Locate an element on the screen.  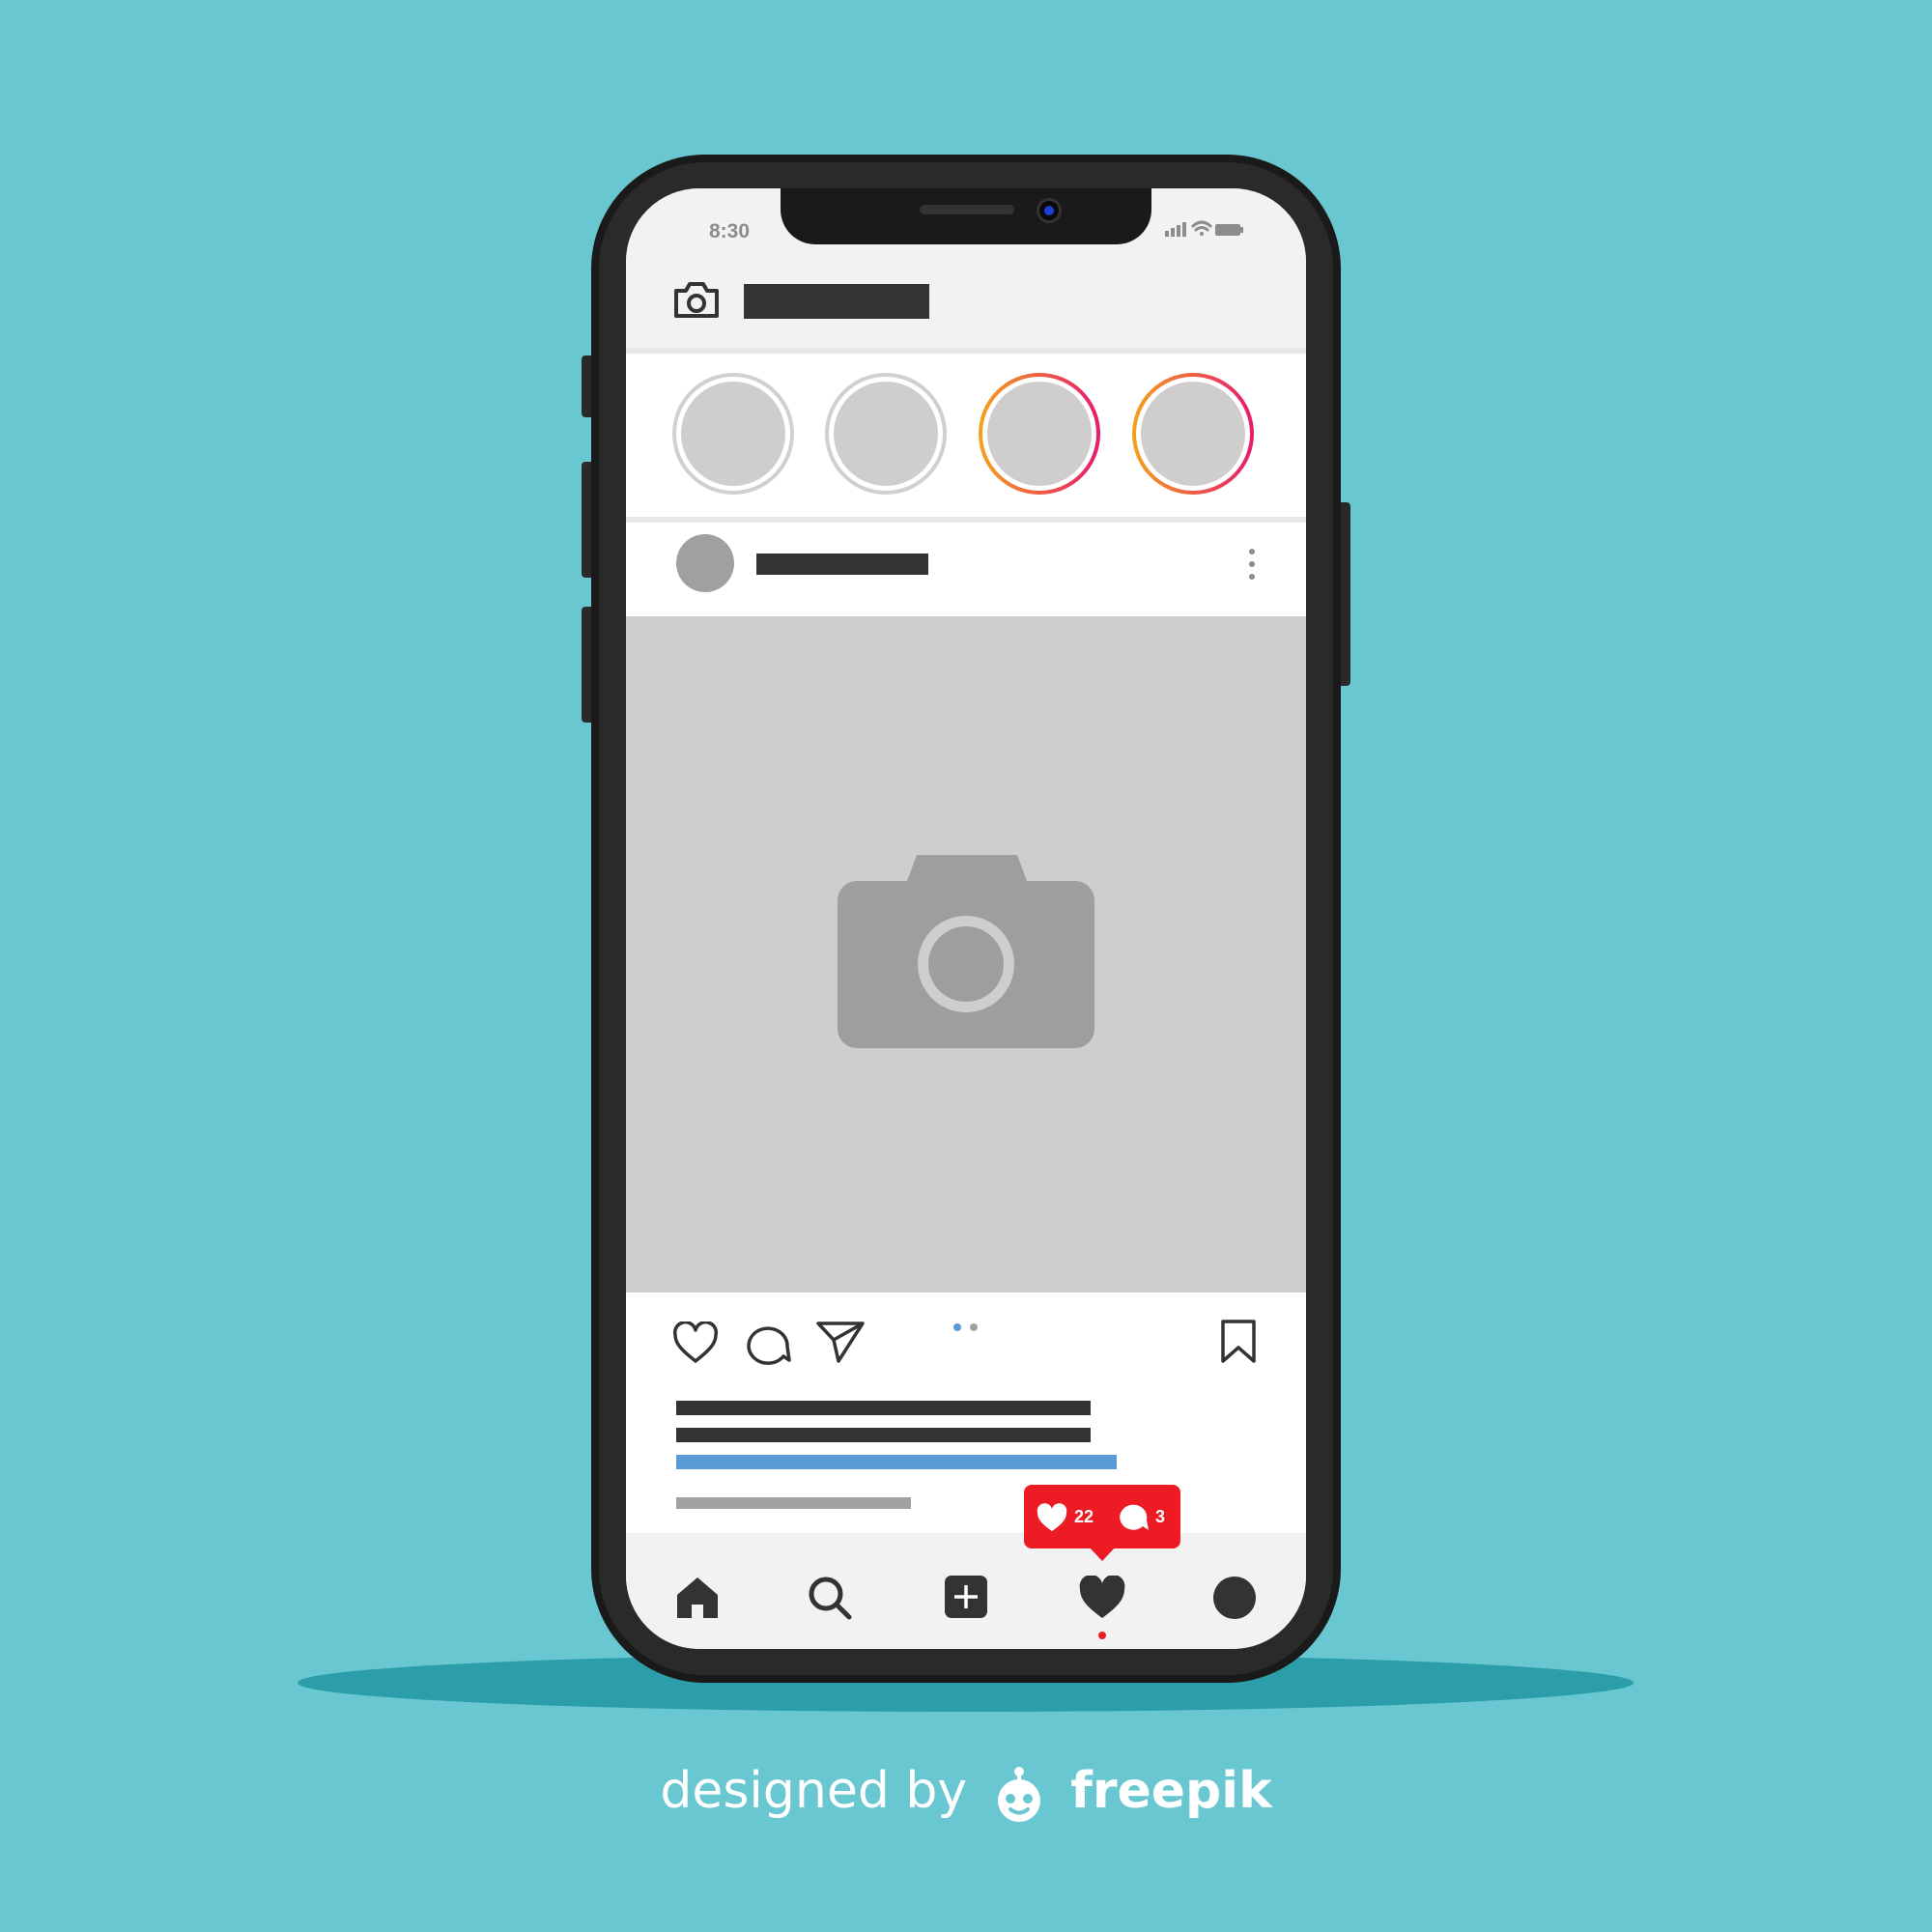
timestamp-placeholder is located at coordinates (793, 1503).